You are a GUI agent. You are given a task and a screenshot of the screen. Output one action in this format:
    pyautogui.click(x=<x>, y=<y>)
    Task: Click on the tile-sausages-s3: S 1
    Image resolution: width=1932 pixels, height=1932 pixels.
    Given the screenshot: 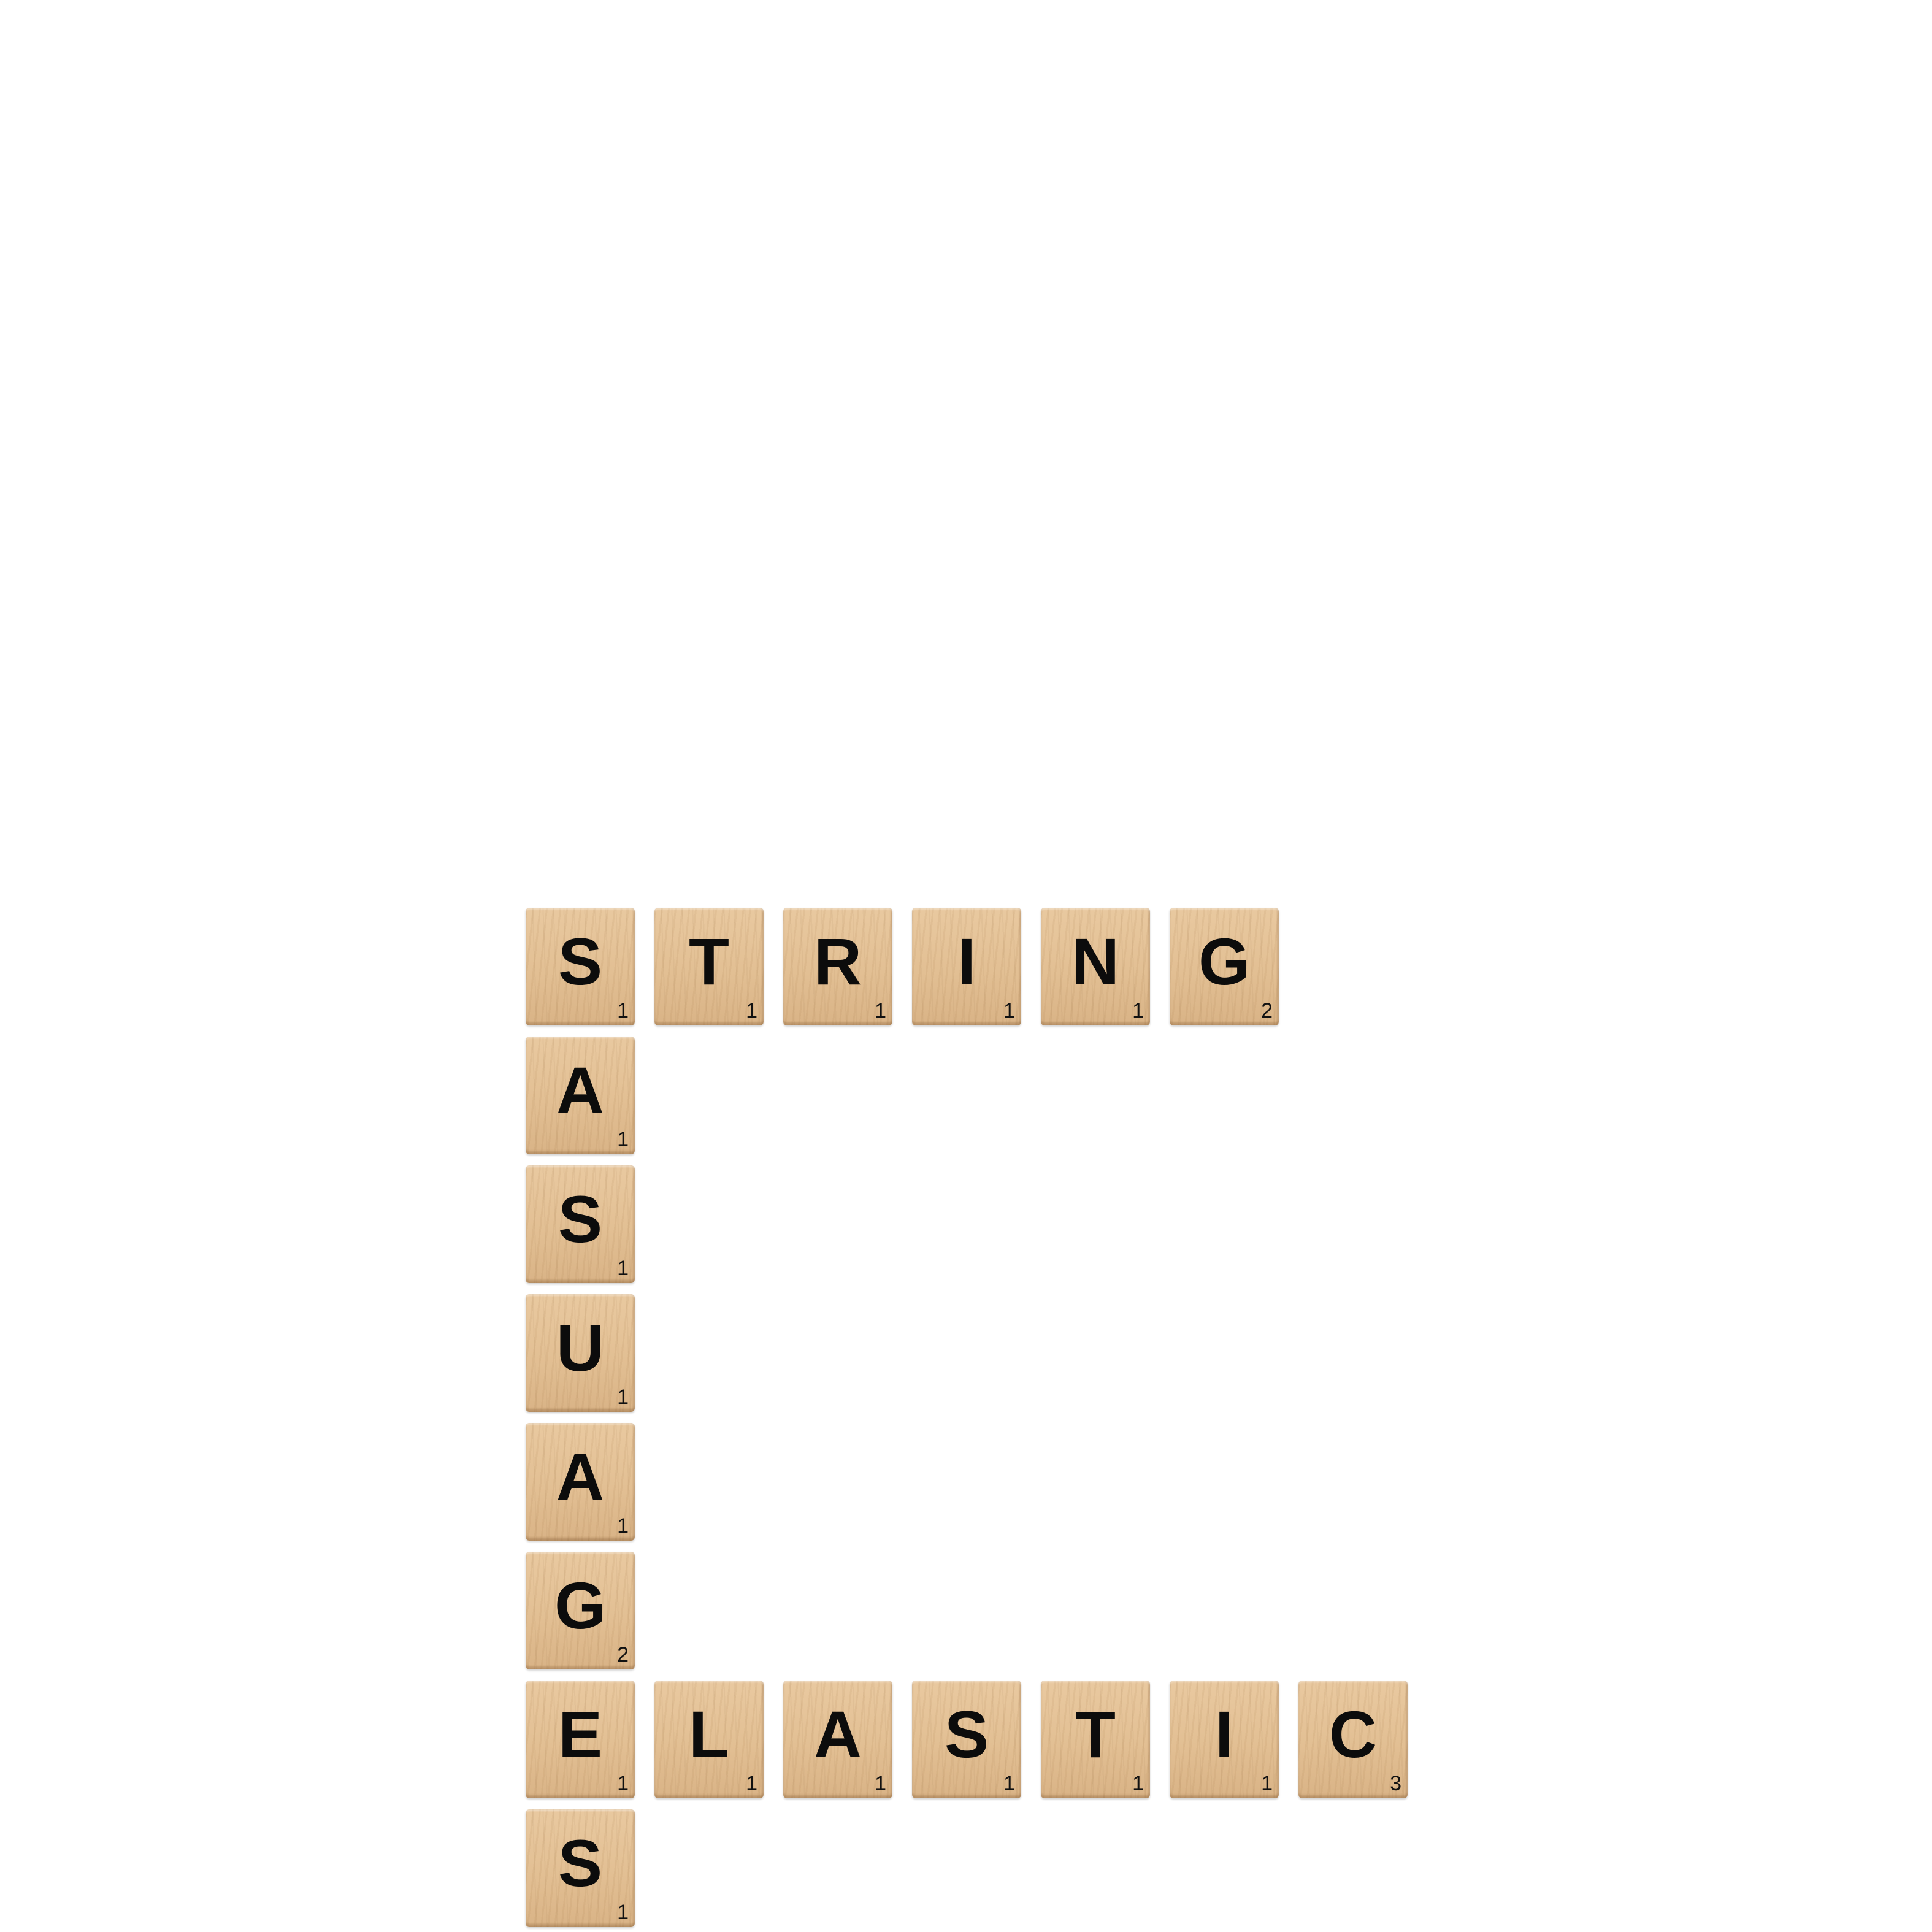 What is the action you would take?
    pyautogui.click(x=580, y=1868)
    